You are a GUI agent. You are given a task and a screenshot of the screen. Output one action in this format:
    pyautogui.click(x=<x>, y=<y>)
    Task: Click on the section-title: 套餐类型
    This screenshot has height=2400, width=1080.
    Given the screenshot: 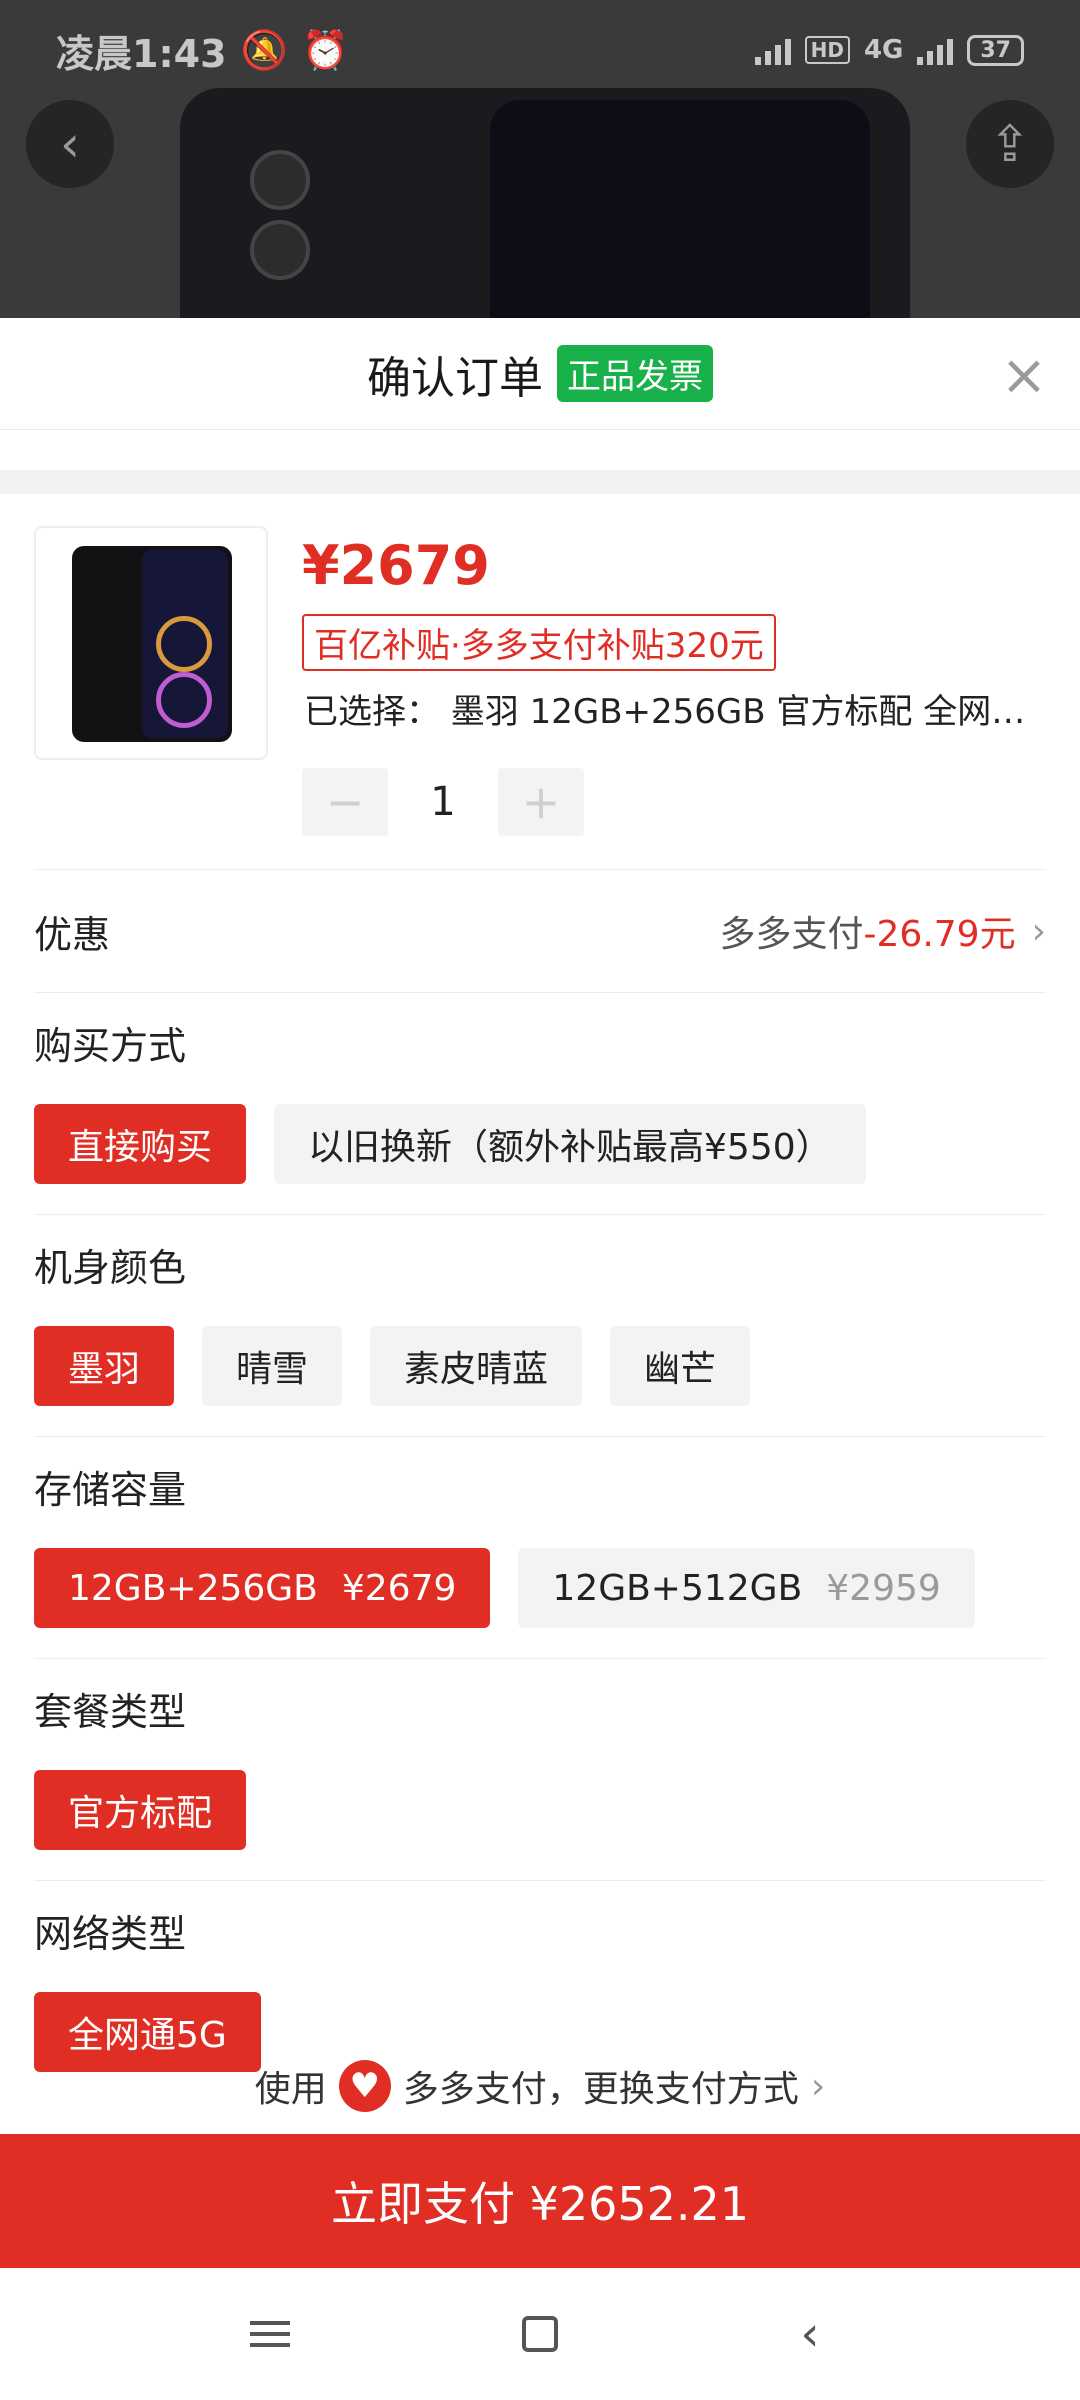 What is the action you would take?
    pyautogui.click(x=110, y=1712)
    